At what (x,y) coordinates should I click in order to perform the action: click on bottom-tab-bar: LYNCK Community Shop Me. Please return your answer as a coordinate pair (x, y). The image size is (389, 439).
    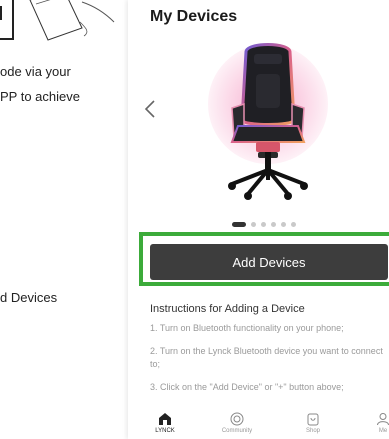
    Looking at the image, I should click on (258, 425).